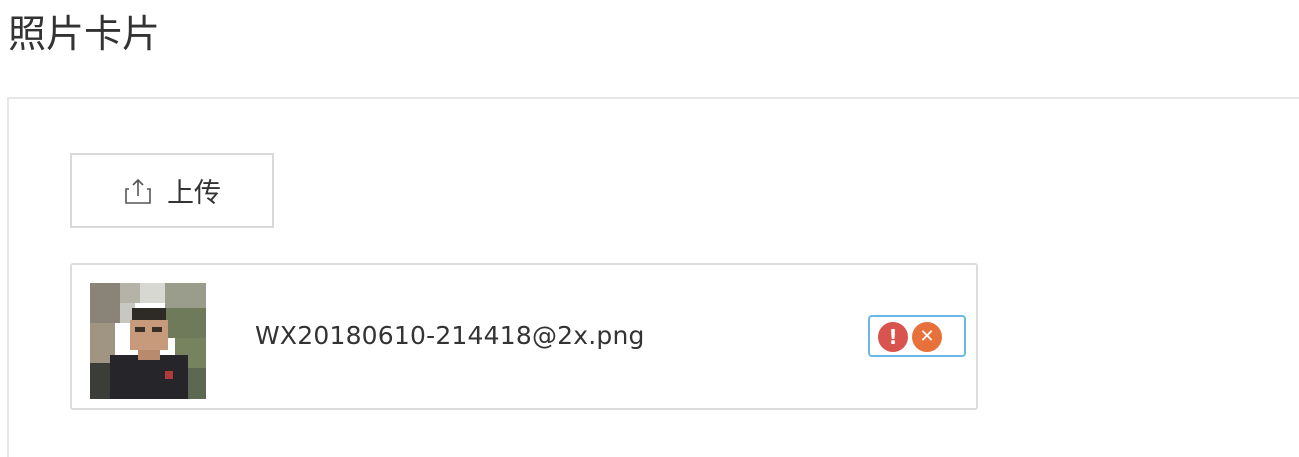 The width and height of the screenshot is (1299, 457). I want to click on close-icon: ✕, so click(927, 337).